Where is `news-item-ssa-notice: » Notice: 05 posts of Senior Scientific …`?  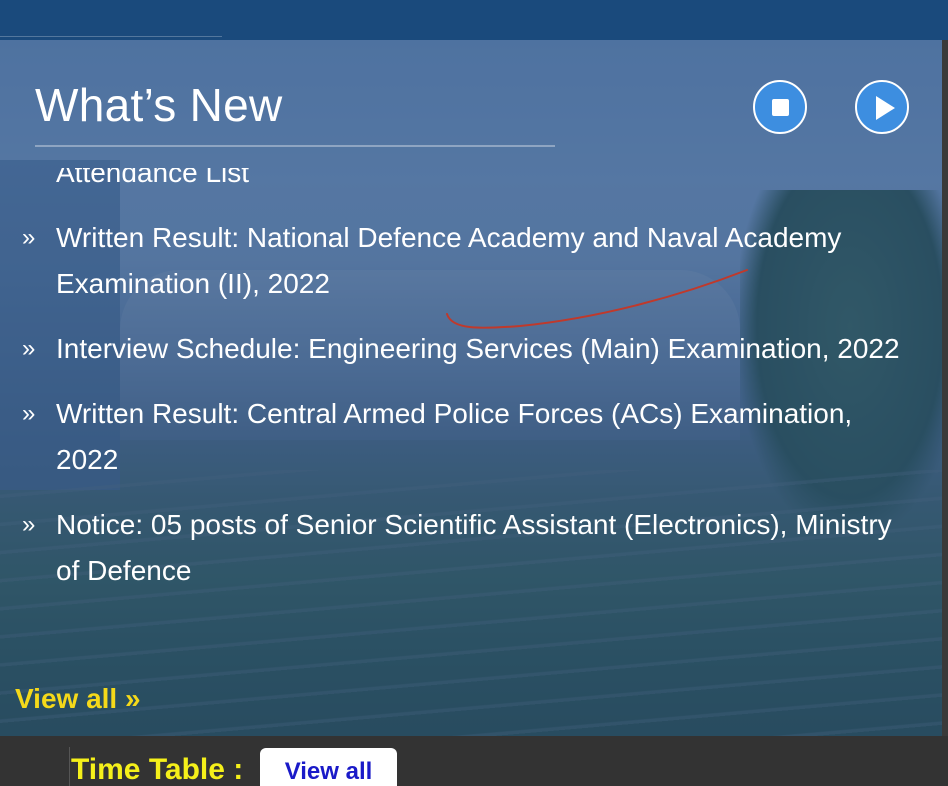
news-item-ssa-notice: » Notice: 05 posts of Senior Scientific … is located at coordinates (471, 548).